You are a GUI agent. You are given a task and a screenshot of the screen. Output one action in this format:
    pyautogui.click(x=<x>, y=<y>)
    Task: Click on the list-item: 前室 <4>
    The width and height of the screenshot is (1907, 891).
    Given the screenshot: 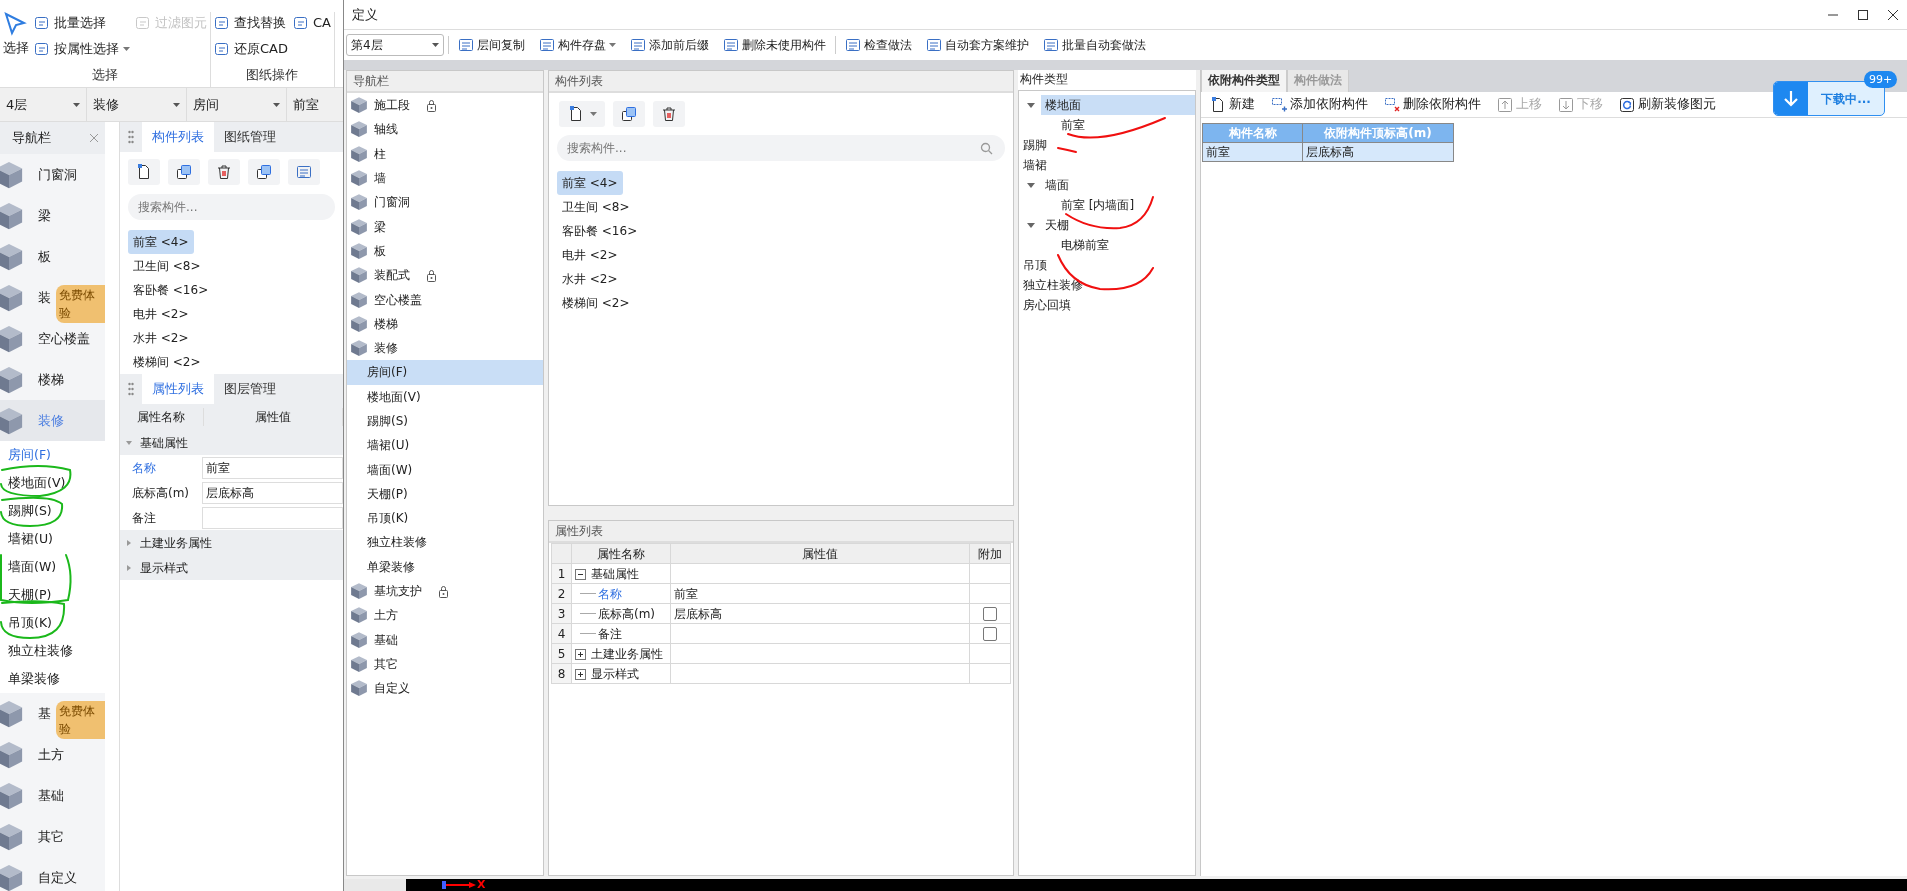 What is the action you would take?
    pyautogui.click(x=161, y=242)
    